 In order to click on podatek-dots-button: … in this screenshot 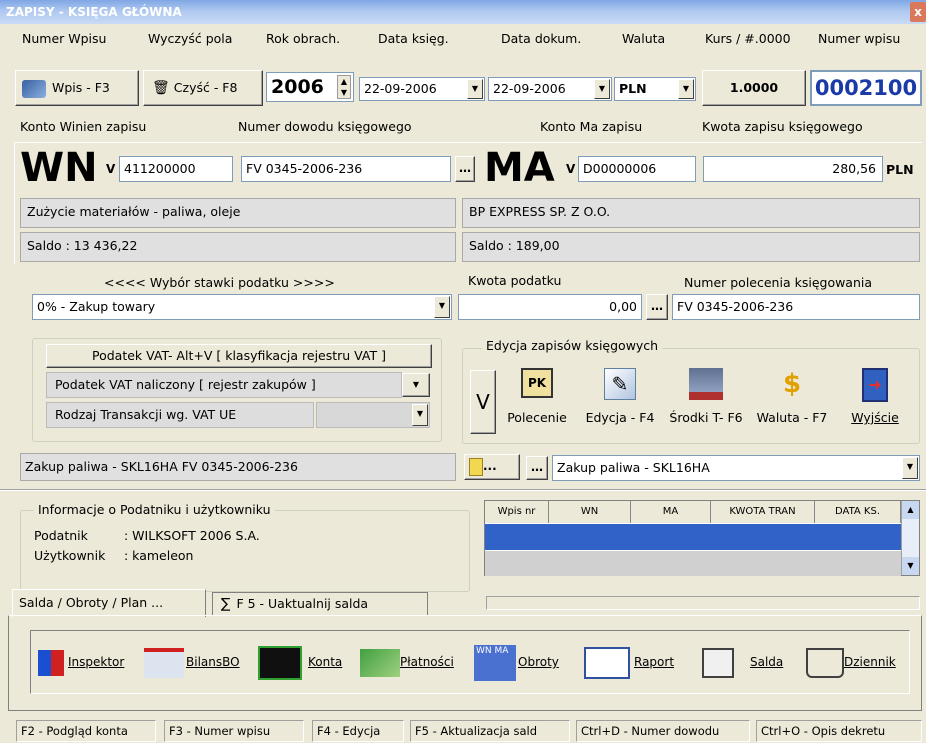, I will do `click(657, 307)`.